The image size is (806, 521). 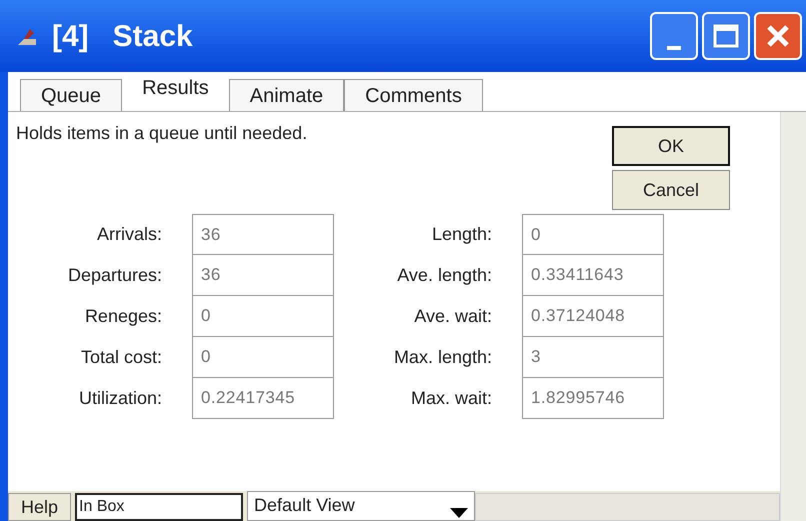 I want to click on window-number: [4], so click(x=70, y=36).